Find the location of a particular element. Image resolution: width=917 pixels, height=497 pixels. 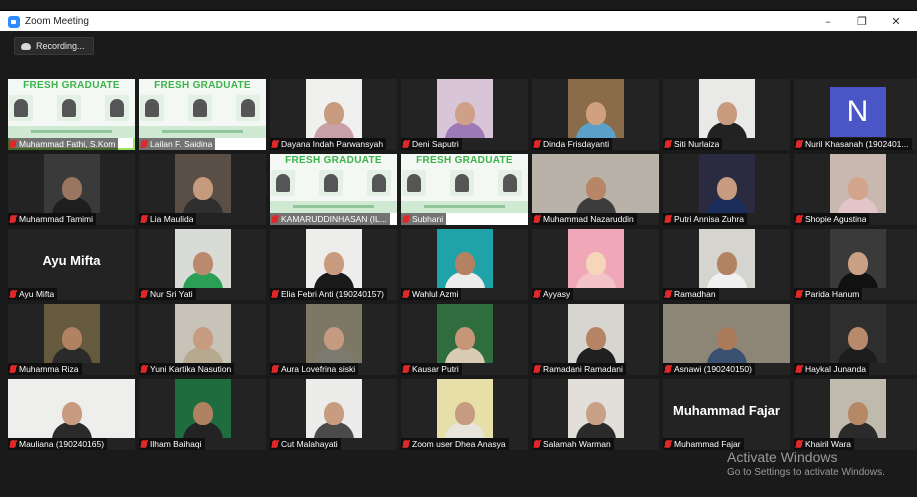

participant-name-bar: Salamah Warman is located at coordinates (573, 444).